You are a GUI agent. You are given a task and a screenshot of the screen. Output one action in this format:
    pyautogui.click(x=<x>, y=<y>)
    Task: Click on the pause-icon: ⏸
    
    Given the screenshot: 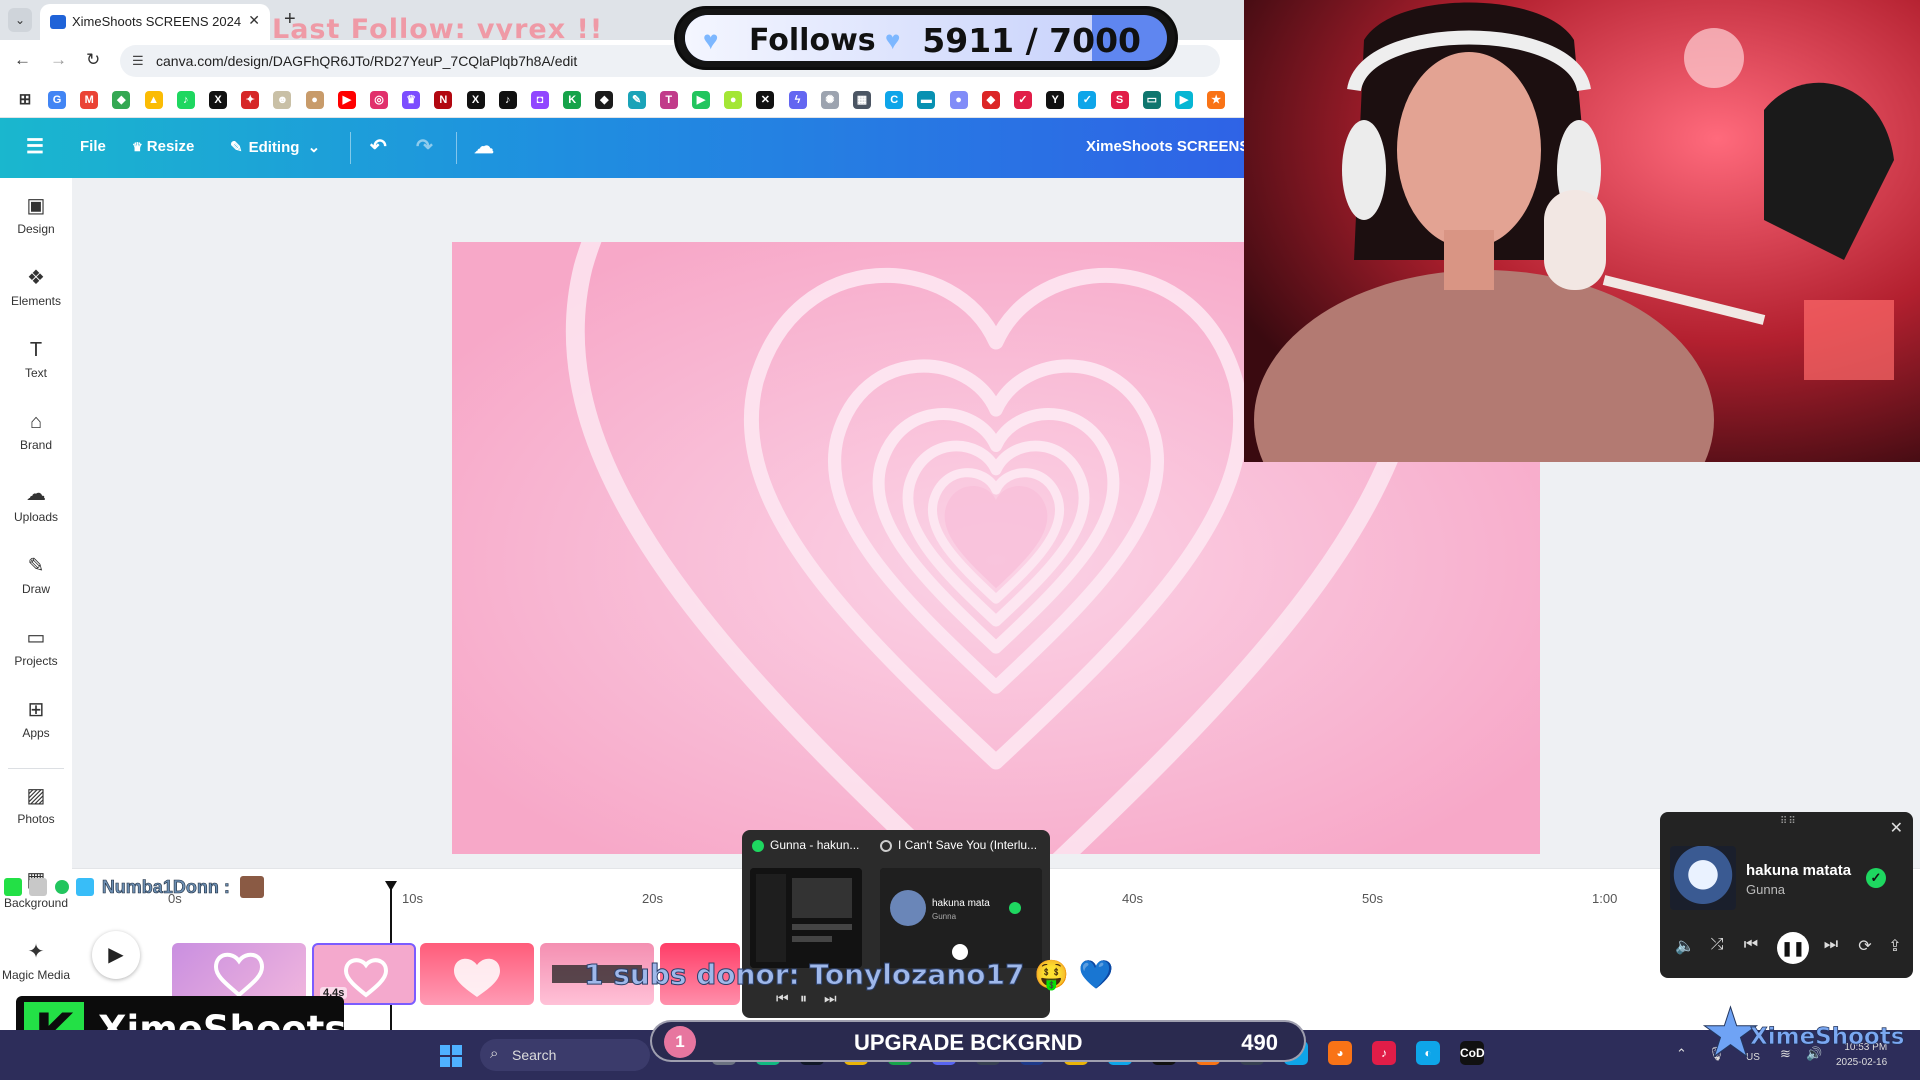 What is the action you would take?
    pyautogui.click(x=803, y=998)
    